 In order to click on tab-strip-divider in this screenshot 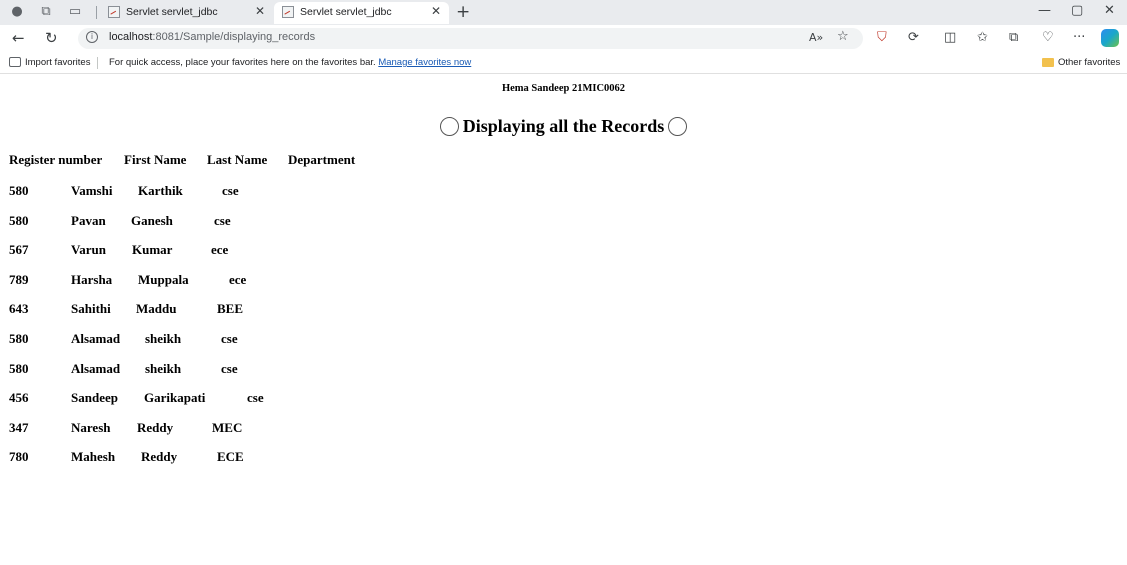, I will do `click(96, 12)`.